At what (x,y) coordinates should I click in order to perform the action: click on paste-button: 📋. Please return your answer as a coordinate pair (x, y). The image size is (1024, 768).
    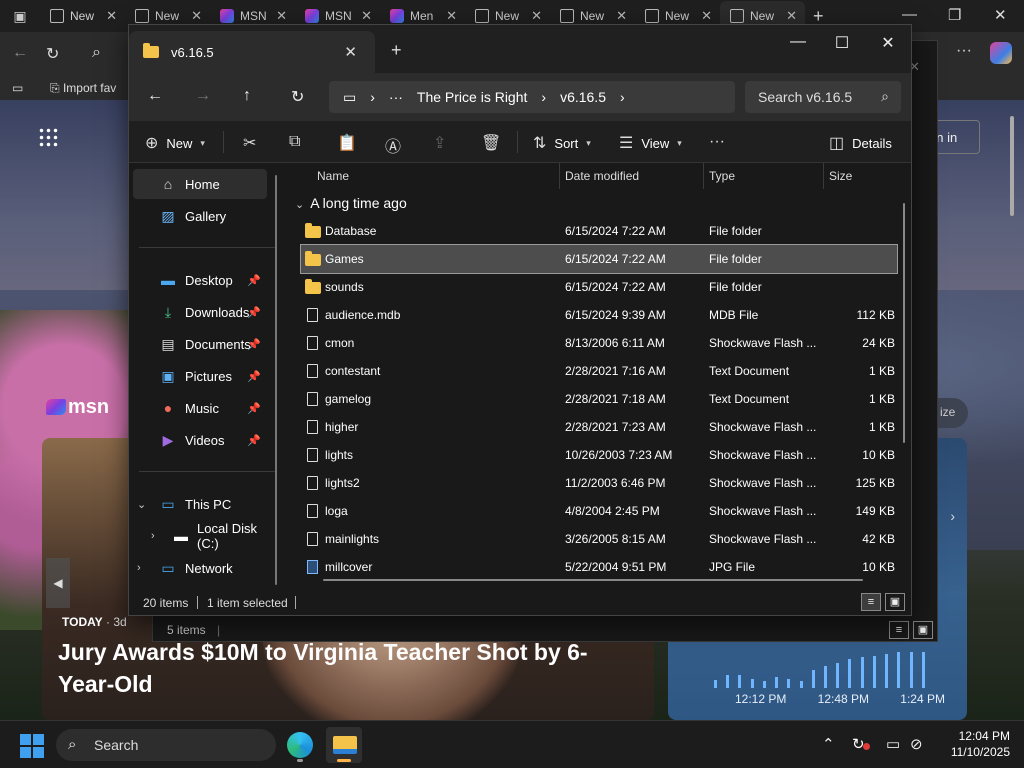
    Looking at the image, I should click on (347, 143).